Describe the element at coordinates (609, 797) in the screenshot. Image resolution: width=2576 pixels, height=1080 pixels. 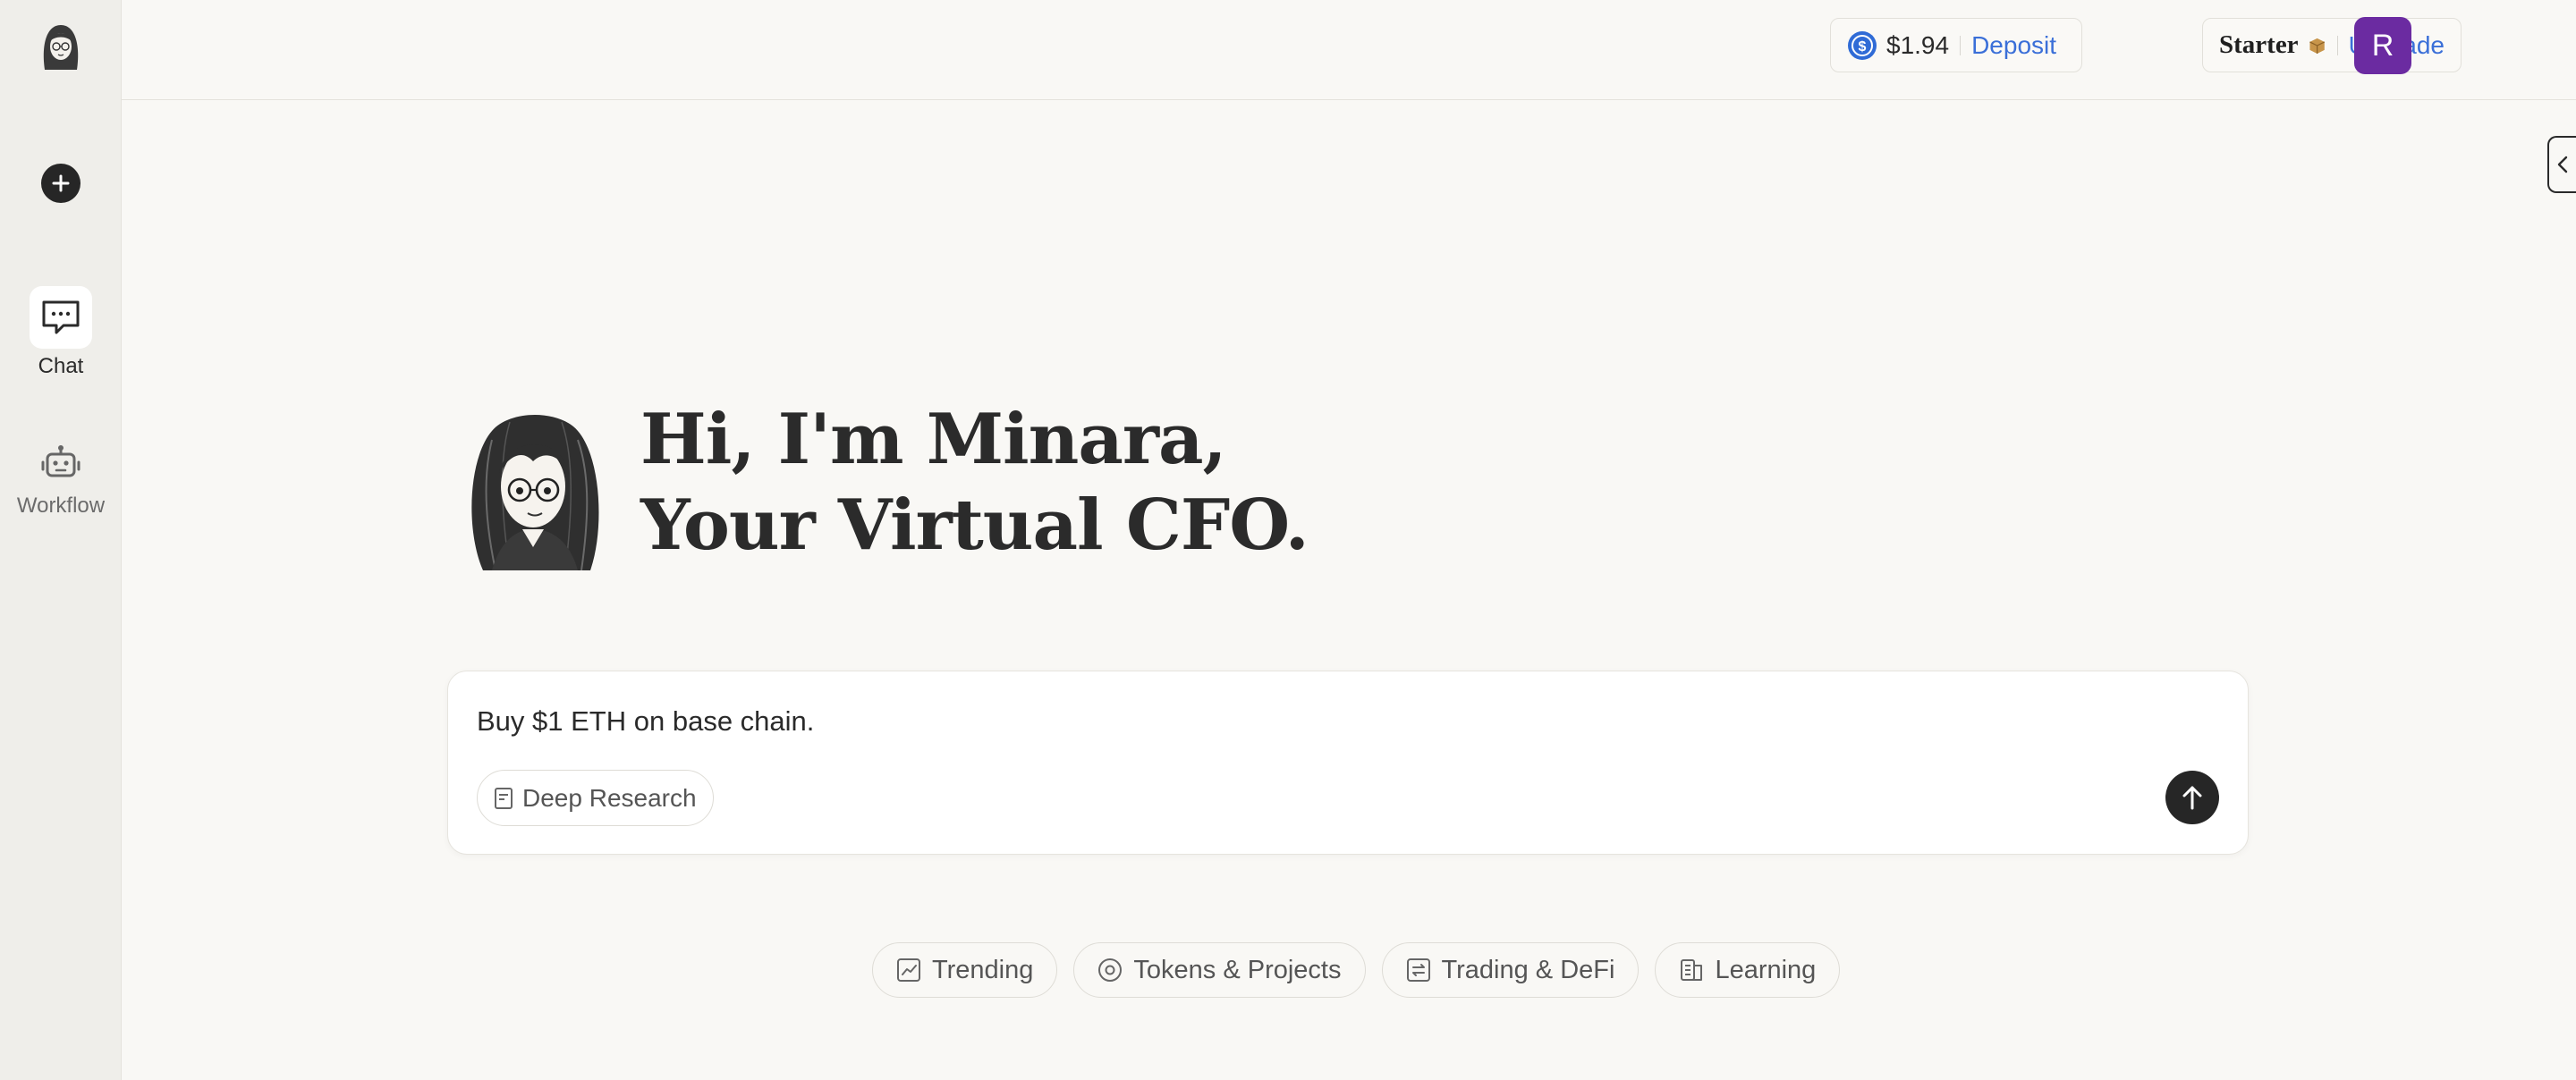
I see `deep-research-label: Deep Research` at that location.